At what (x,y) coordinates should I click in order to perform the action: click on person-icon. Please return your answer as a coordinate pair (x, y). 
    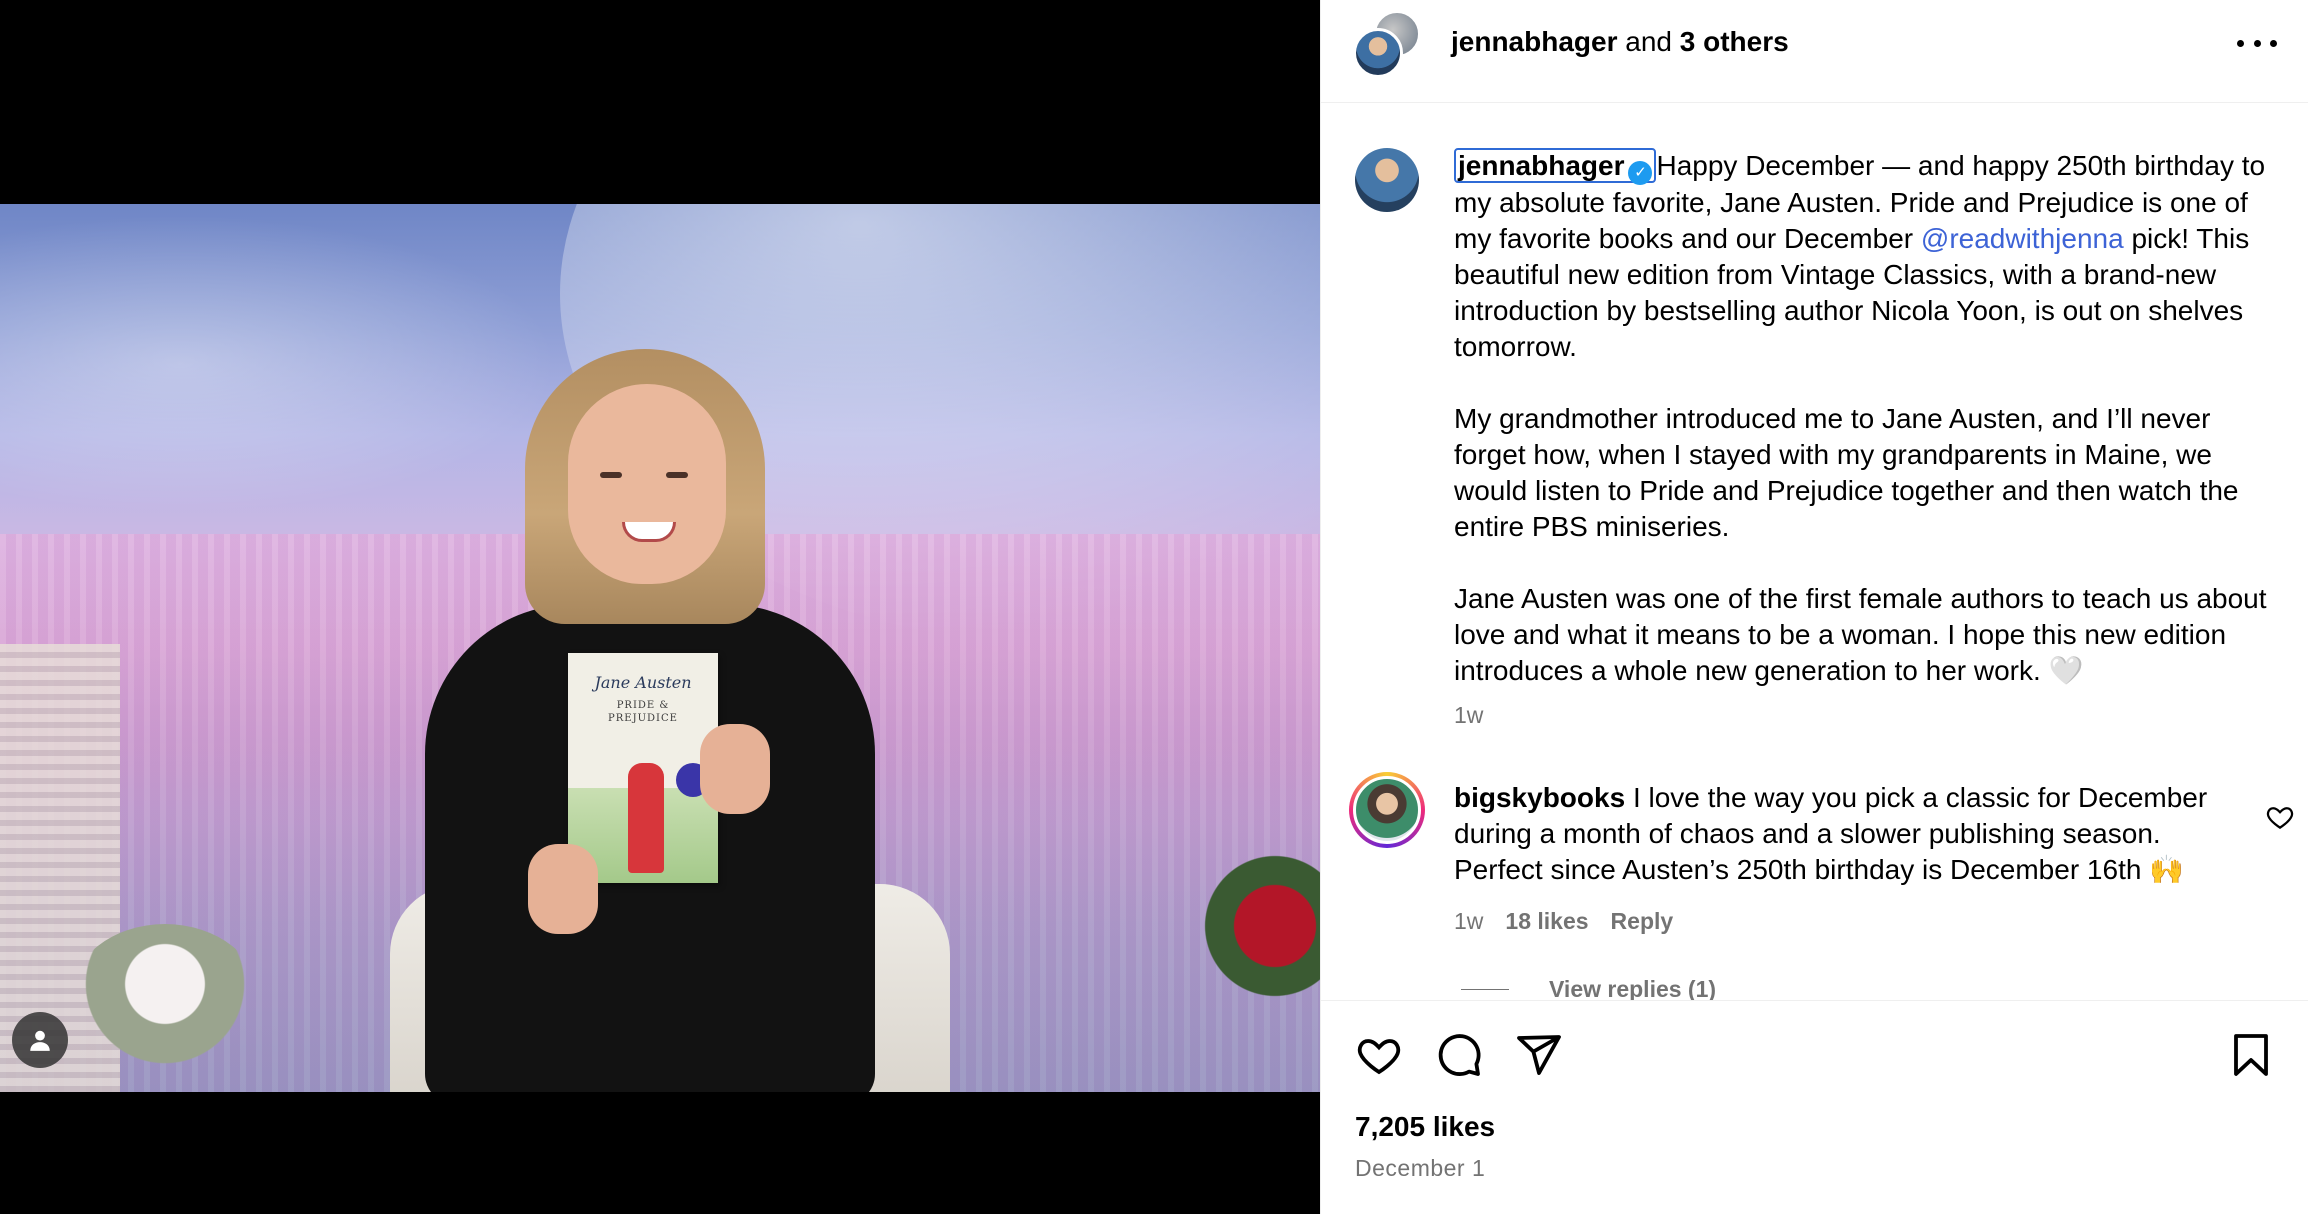
    Looking at the image, I should click on (40, 1040).